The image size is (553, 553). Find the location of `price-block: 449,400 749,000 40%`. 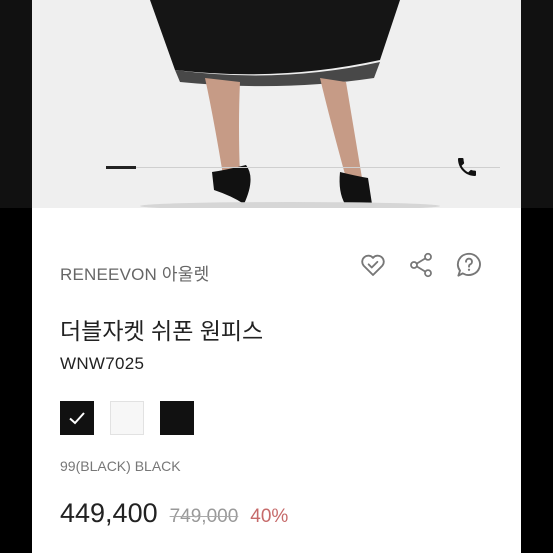

price-block: 449,400 749,000 40% is located at coordinates (174, 513).